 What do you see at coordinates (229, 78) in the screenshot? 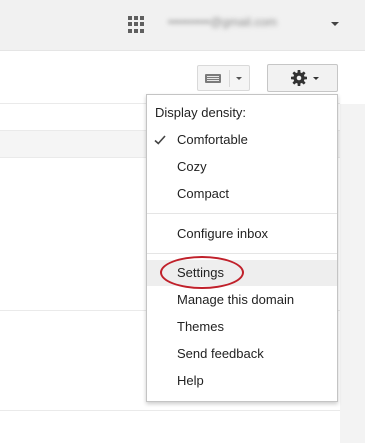
I see `button-divider` at bounding box center [229, 78].